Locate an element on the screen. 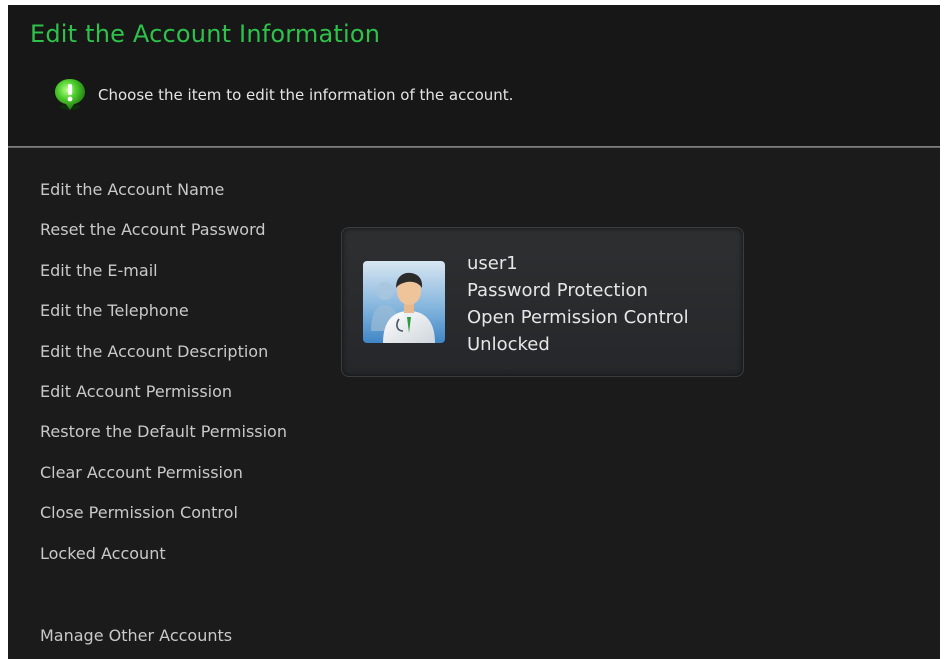 Image resolution: width=944 pixels, height=659 pixels. menu-item-locked-account: Locked Account is located at coordinates (163, 559).